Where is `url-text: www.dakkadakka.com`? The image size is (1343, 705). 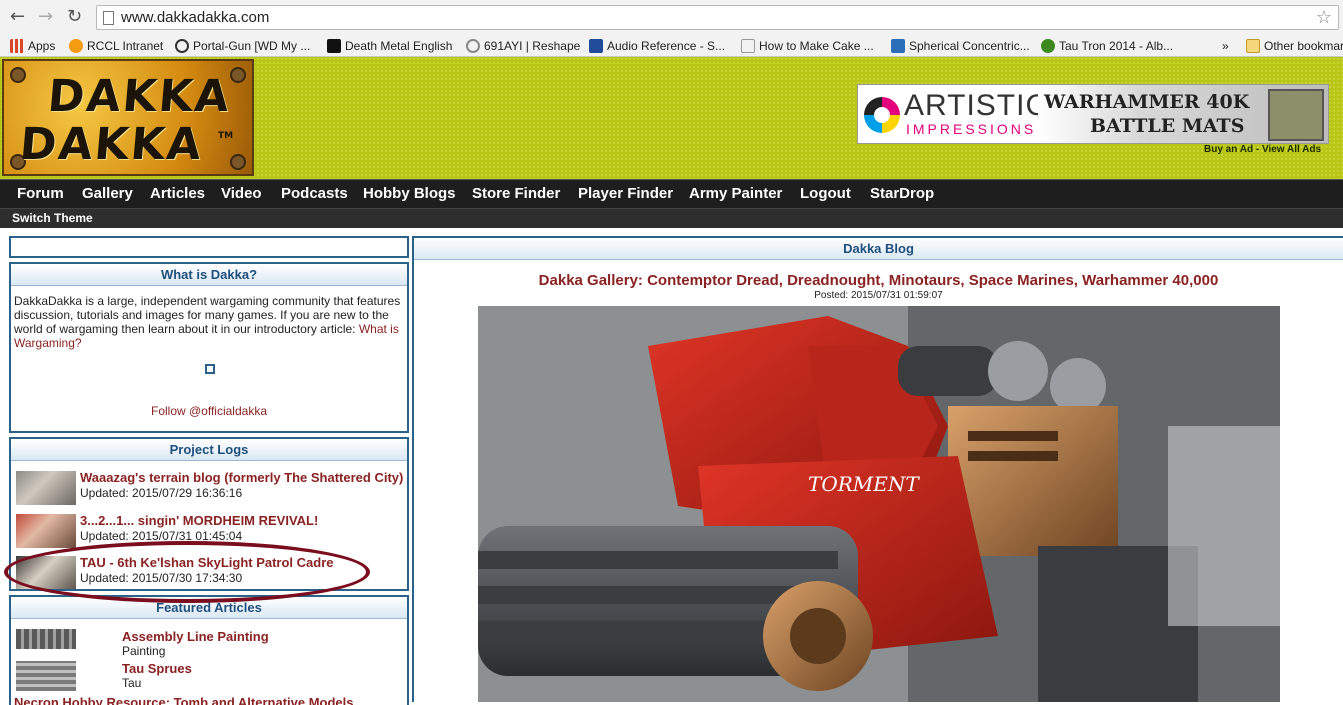
url-text: www.dakkadakka.com is located at coordinates (195, 17).